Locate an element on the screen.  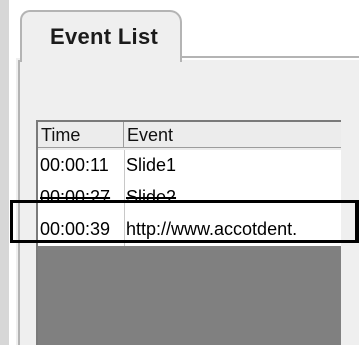
list-item: 00:00:11 Slide1 is located at coordinates (189, 166).